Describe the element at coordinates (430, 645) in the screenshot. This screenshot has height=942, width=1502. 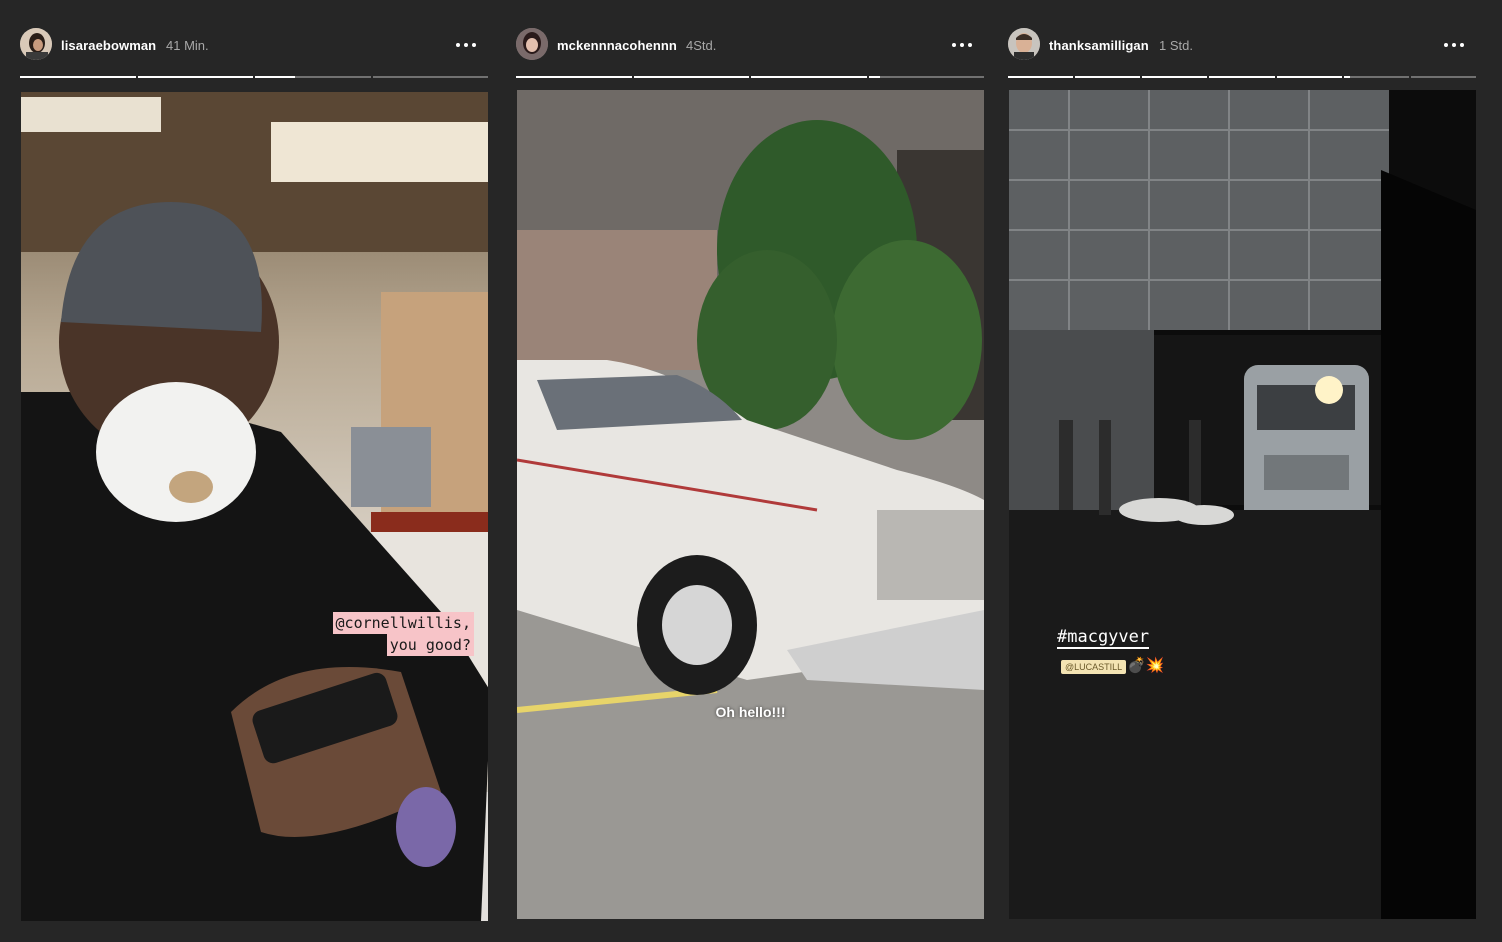
I see `mention-line: you good?` at that location.